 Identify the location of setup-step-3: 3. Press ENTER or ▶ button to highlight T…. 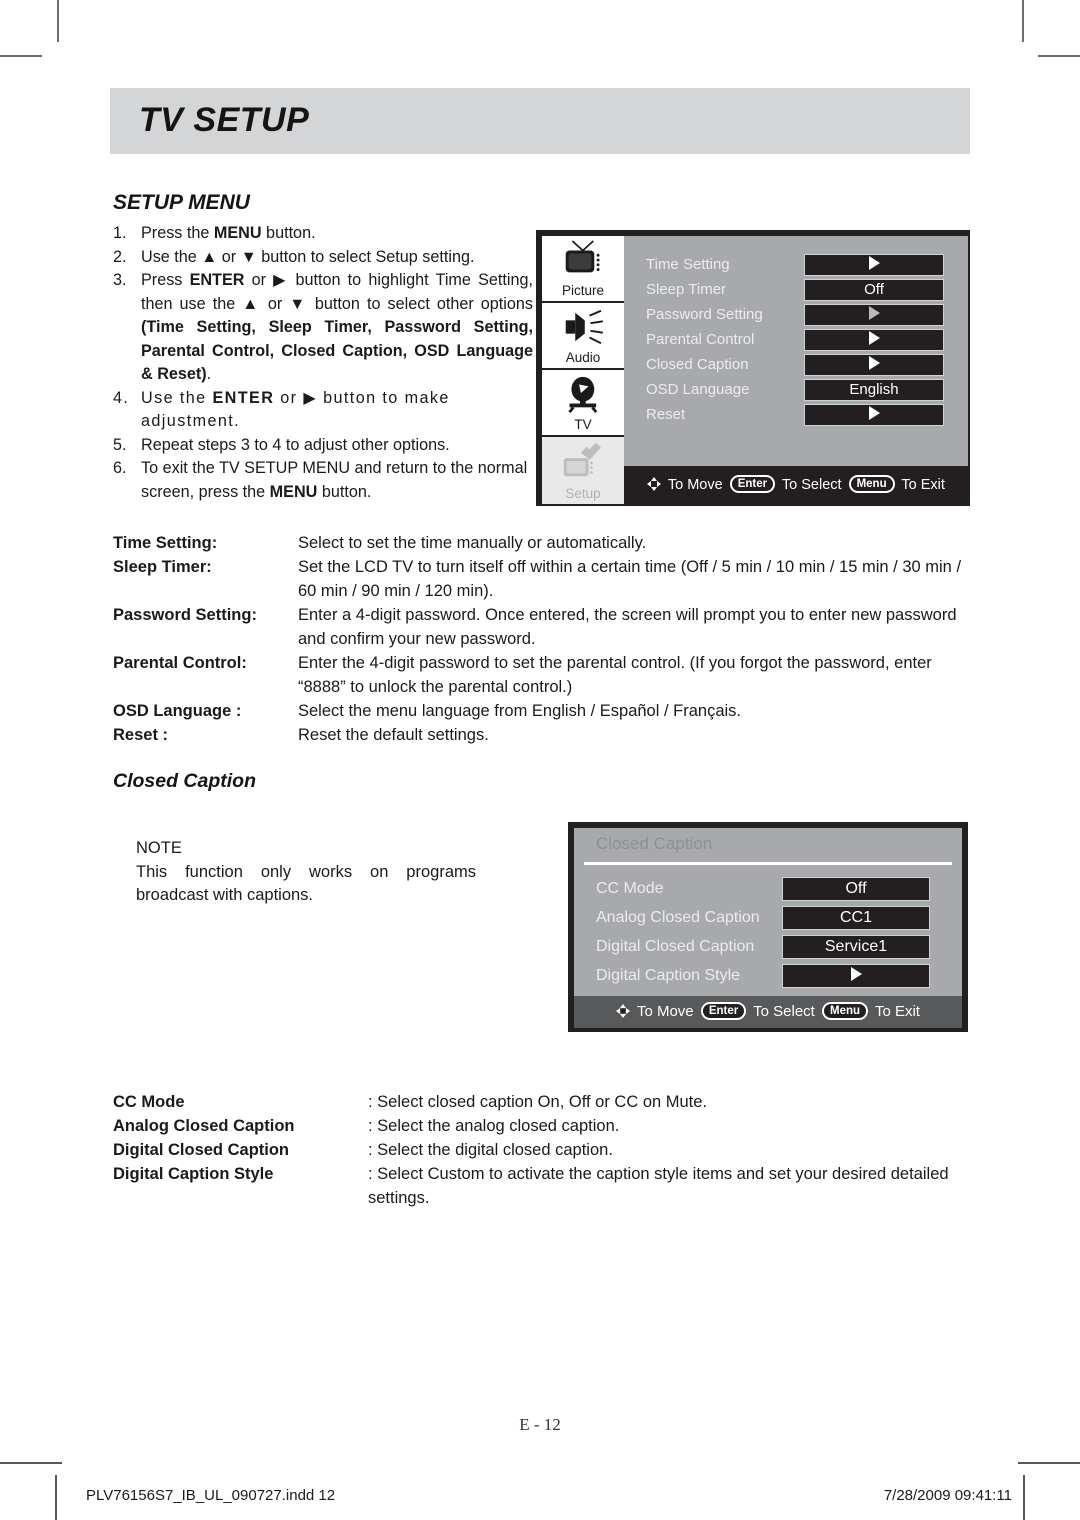
(323, 328).